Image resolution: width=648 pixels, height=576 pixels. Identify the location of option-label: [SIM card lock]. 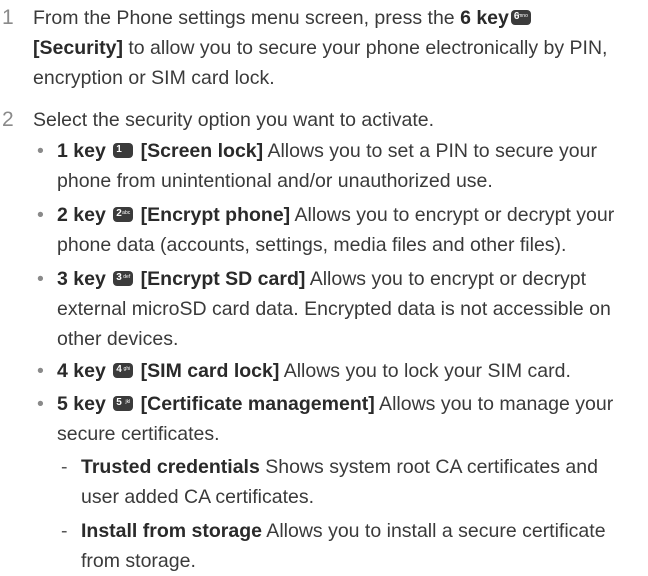
(210, 371).